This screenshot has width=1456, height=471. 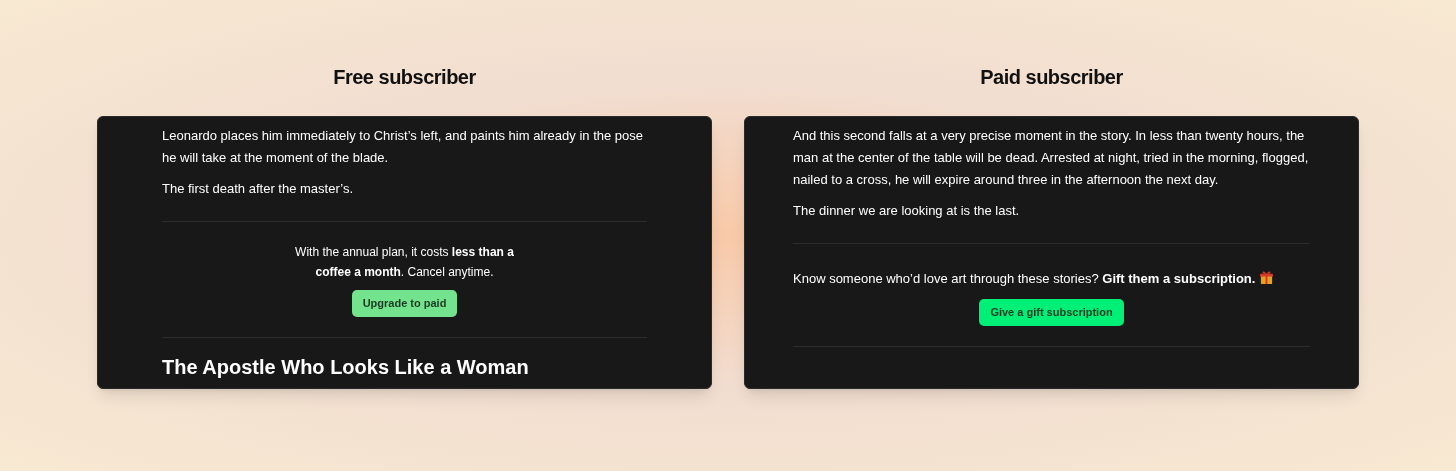 I want to click on section-heading: The Apostle Who Looks Like a Woman, so click(x=346, y=367).